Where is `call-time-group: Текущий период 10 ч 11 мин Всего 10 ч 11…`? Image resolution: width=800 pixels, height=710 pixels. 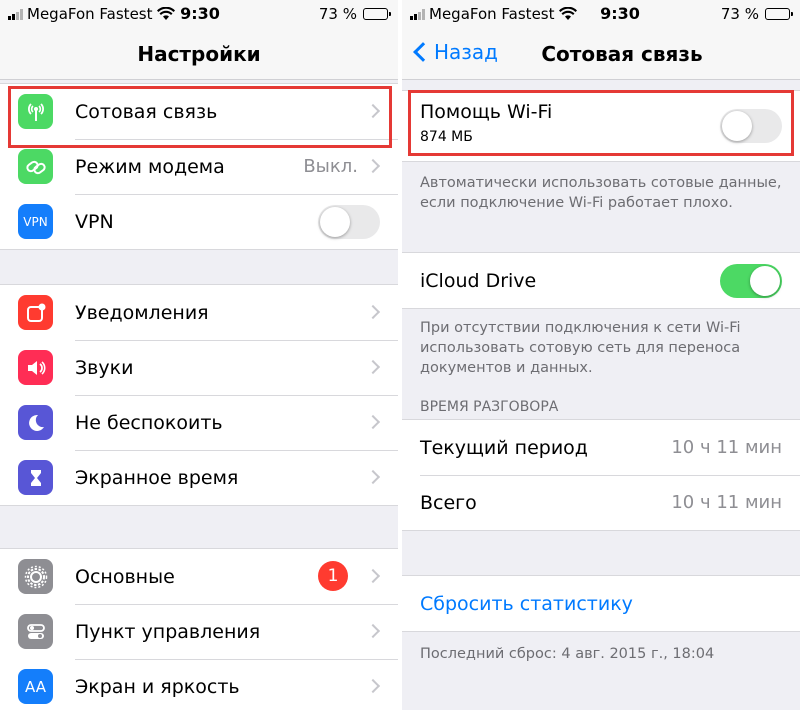
call-time-group: Текущий период 10 ч 11 мин Всего 10 ч 11… is located at coordinates (601, 475).